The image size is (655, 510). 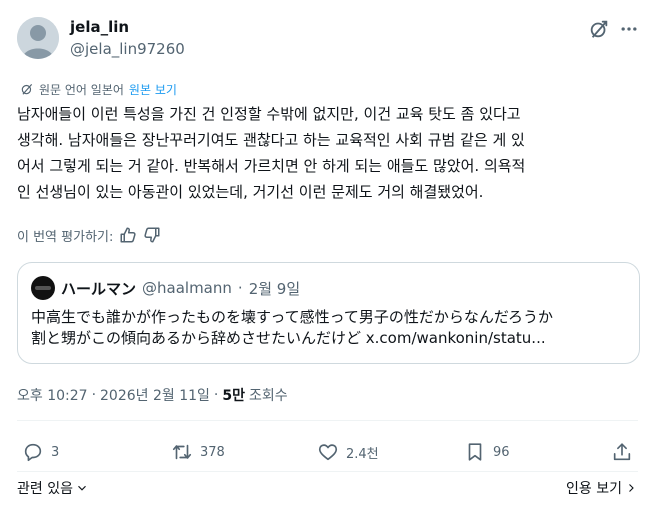 What do you see at coordinates (198, 452) in the screenshot?
I see `repost-button: 378` at bounding box center [198, 452].